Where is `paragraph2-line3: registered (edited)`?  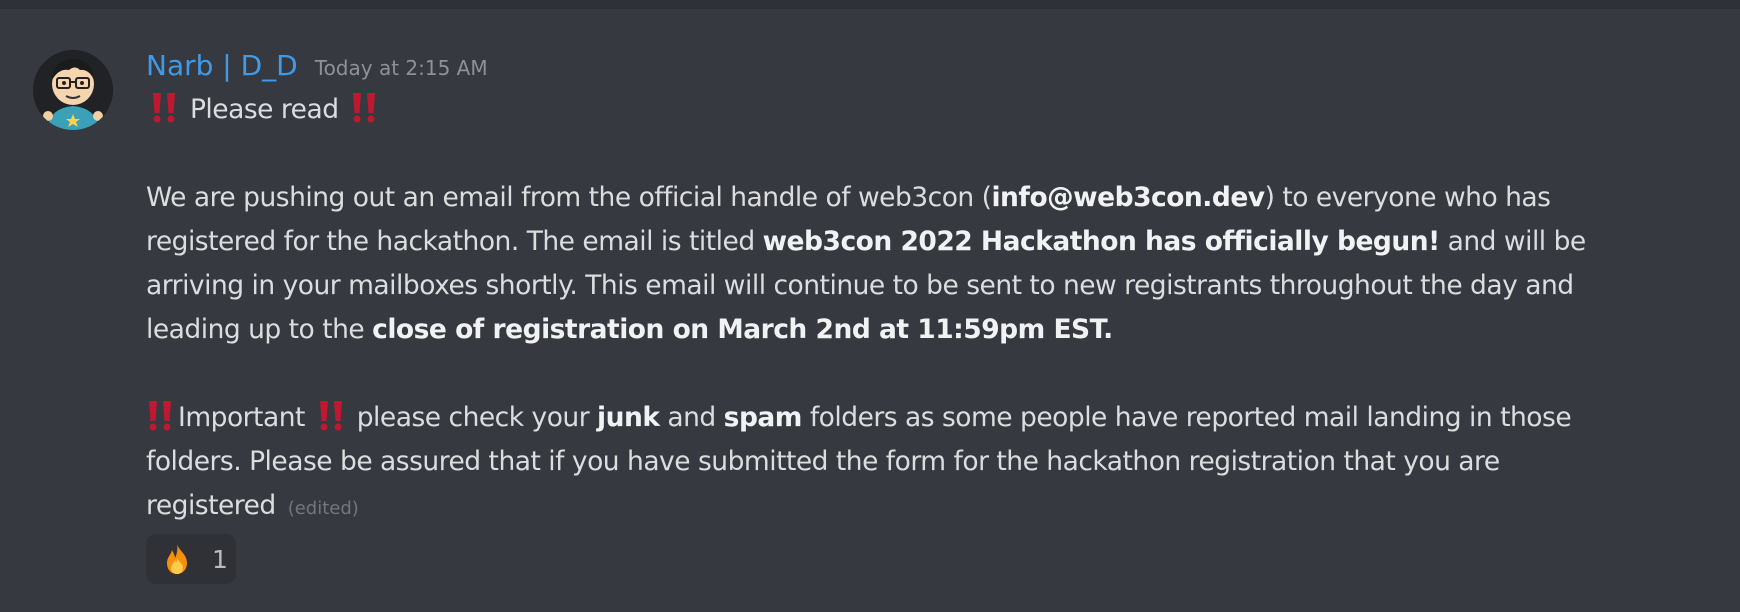
paragraph2-line3: registered (edited) is located at coordinates (931, 507).